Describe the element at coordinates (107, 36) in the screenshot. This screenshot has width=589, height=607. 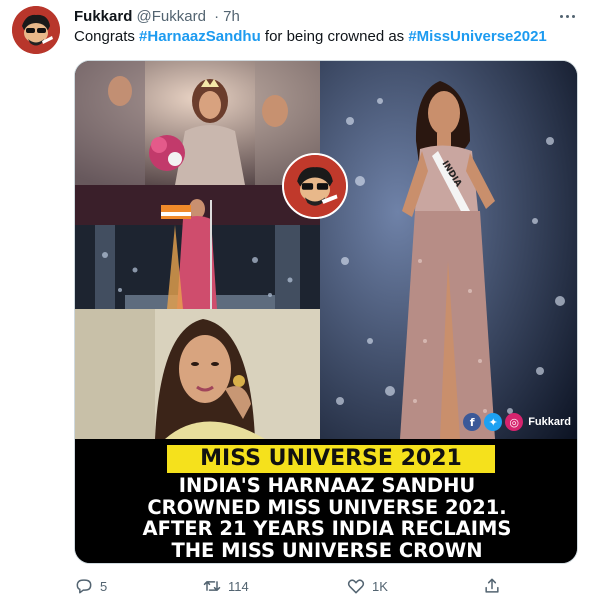
I see `tweet-text-prefix: Congrats` at that location.